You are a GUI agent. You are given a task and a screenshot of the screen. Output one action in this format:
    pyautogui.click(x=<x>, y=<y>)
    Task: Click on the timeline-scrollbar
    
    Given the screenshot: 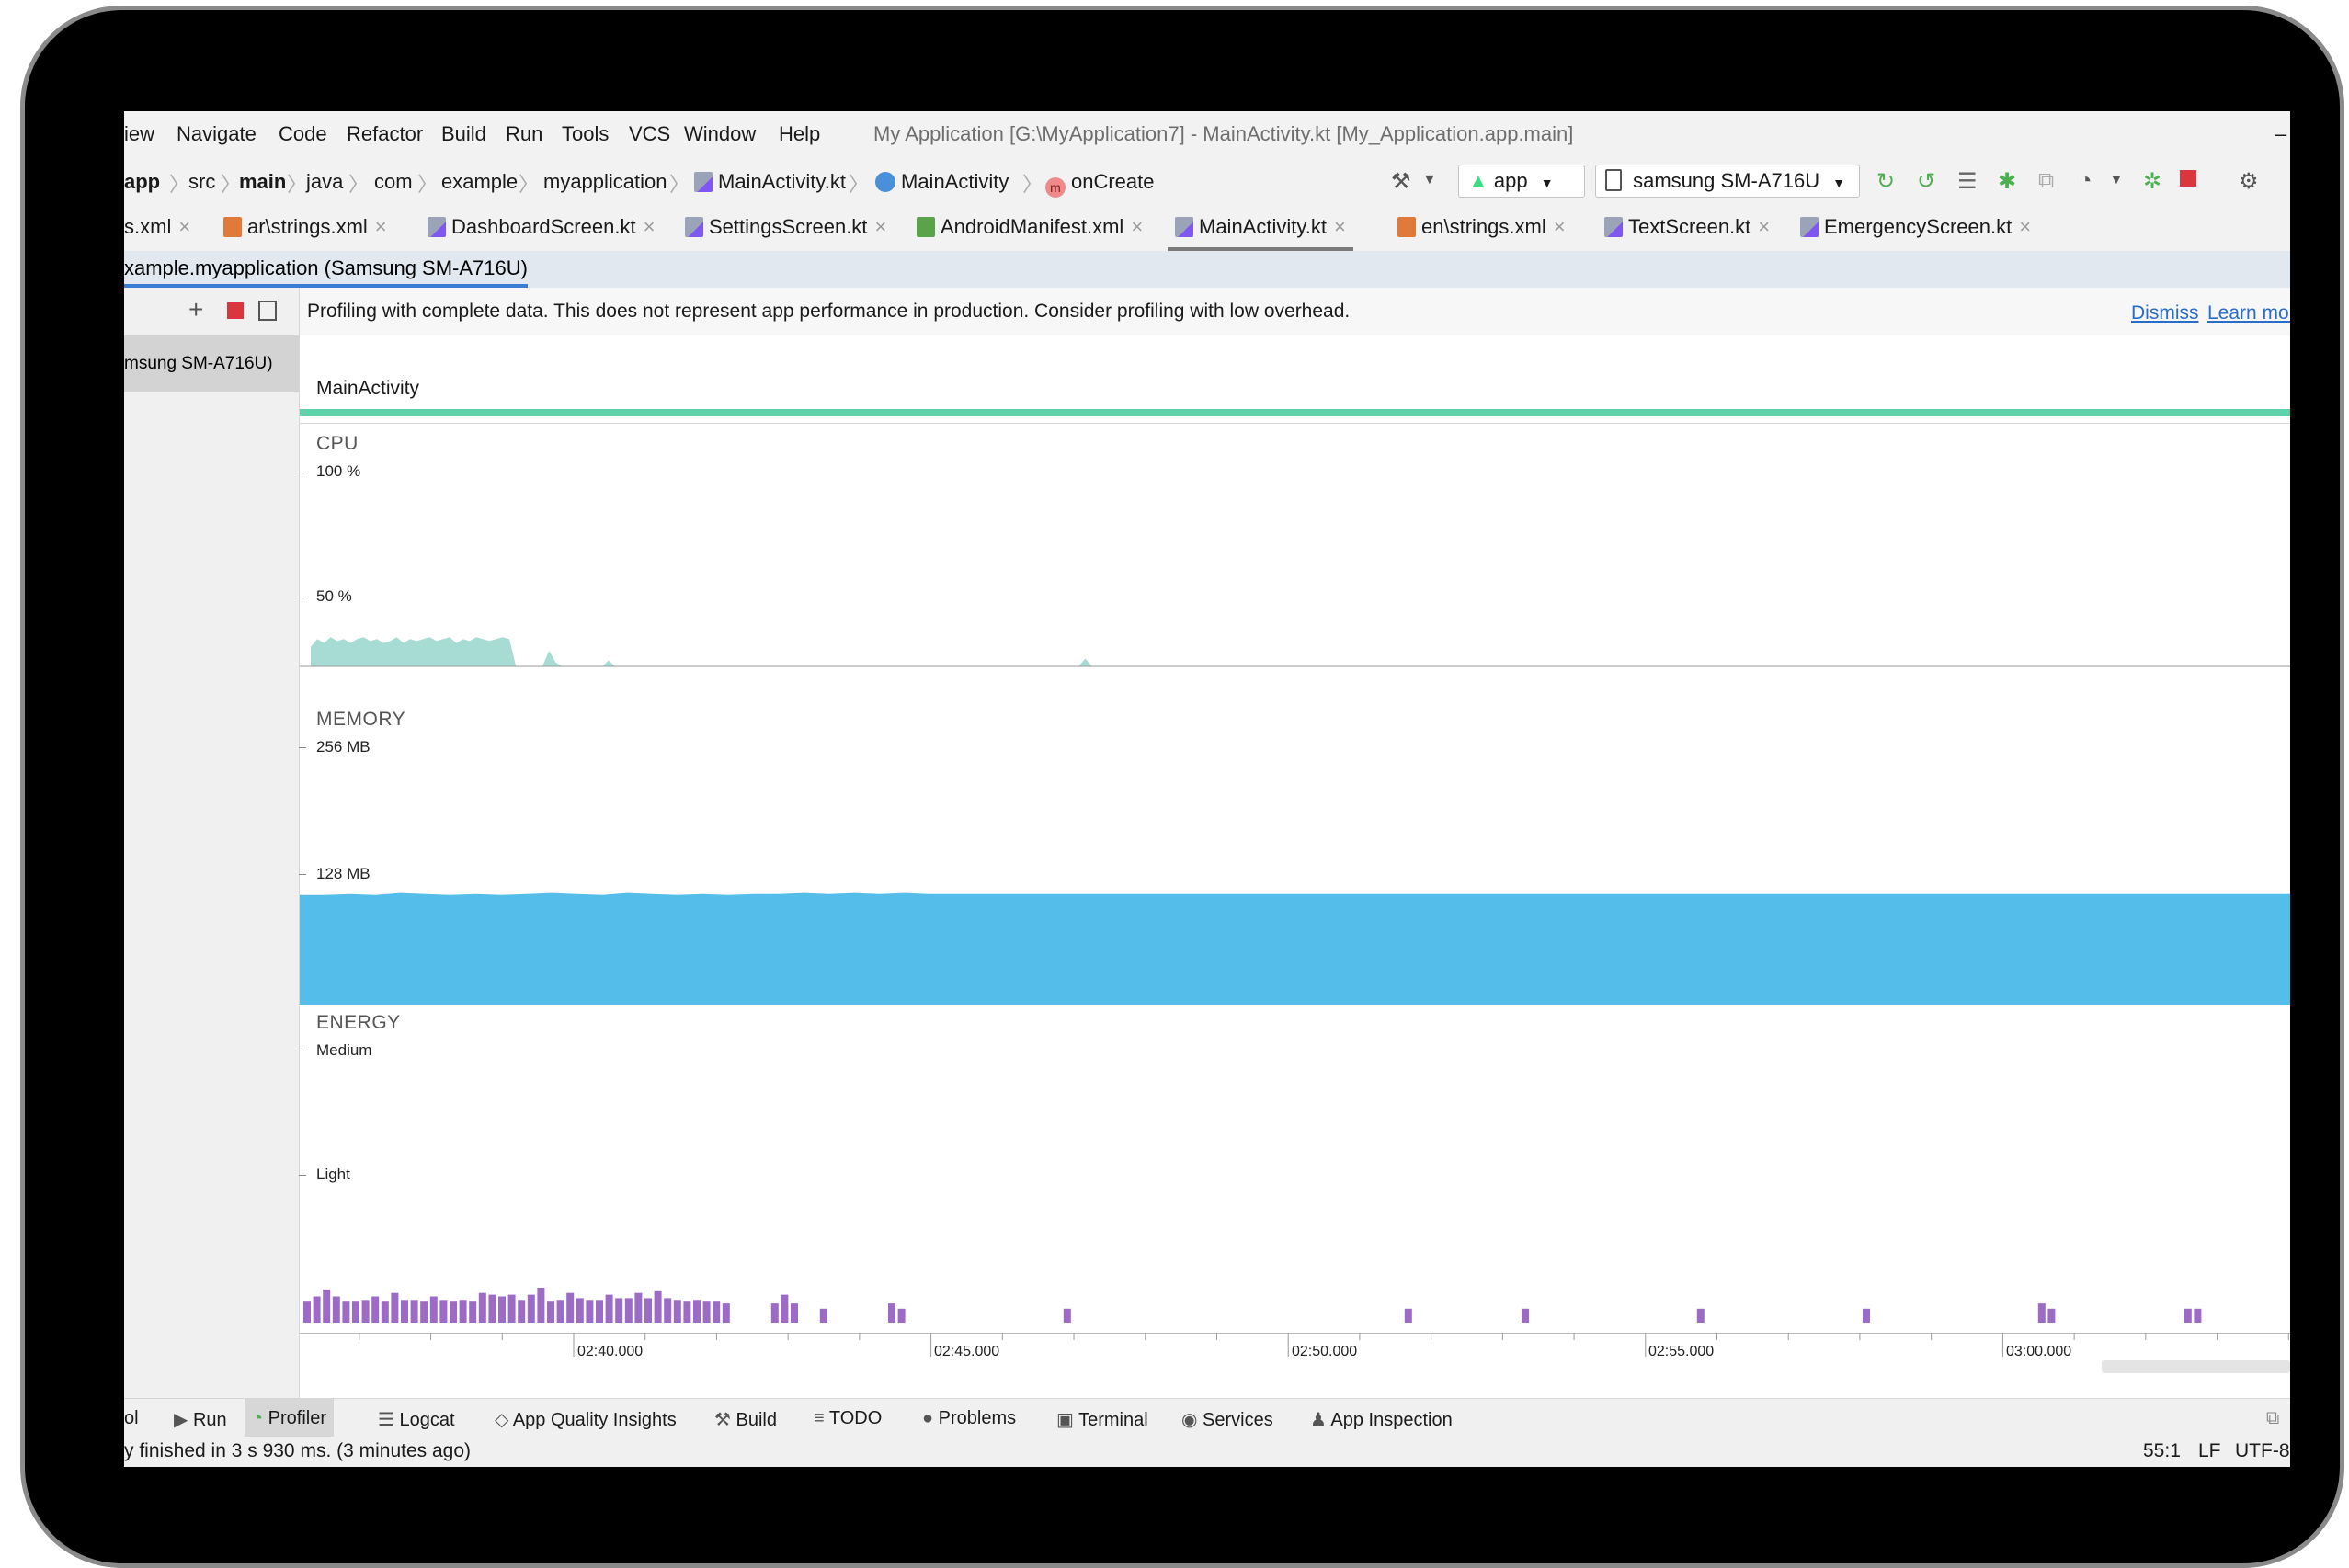 What is the action you would take?
    pyautogui.click(x=2196, y=1366)
    